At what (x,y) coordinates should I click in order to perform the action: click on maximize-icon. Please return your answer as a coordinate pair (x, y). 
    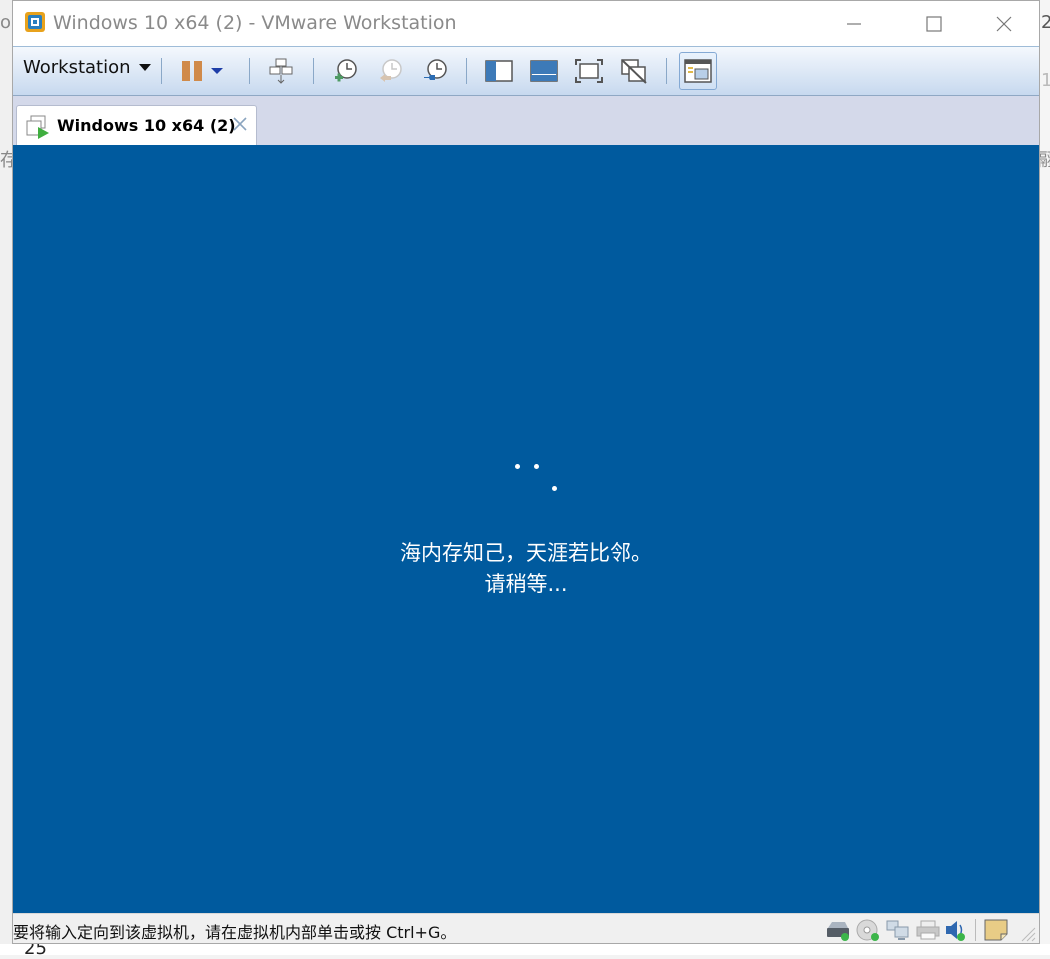
    Looking at the image, I should click on (934, 23).